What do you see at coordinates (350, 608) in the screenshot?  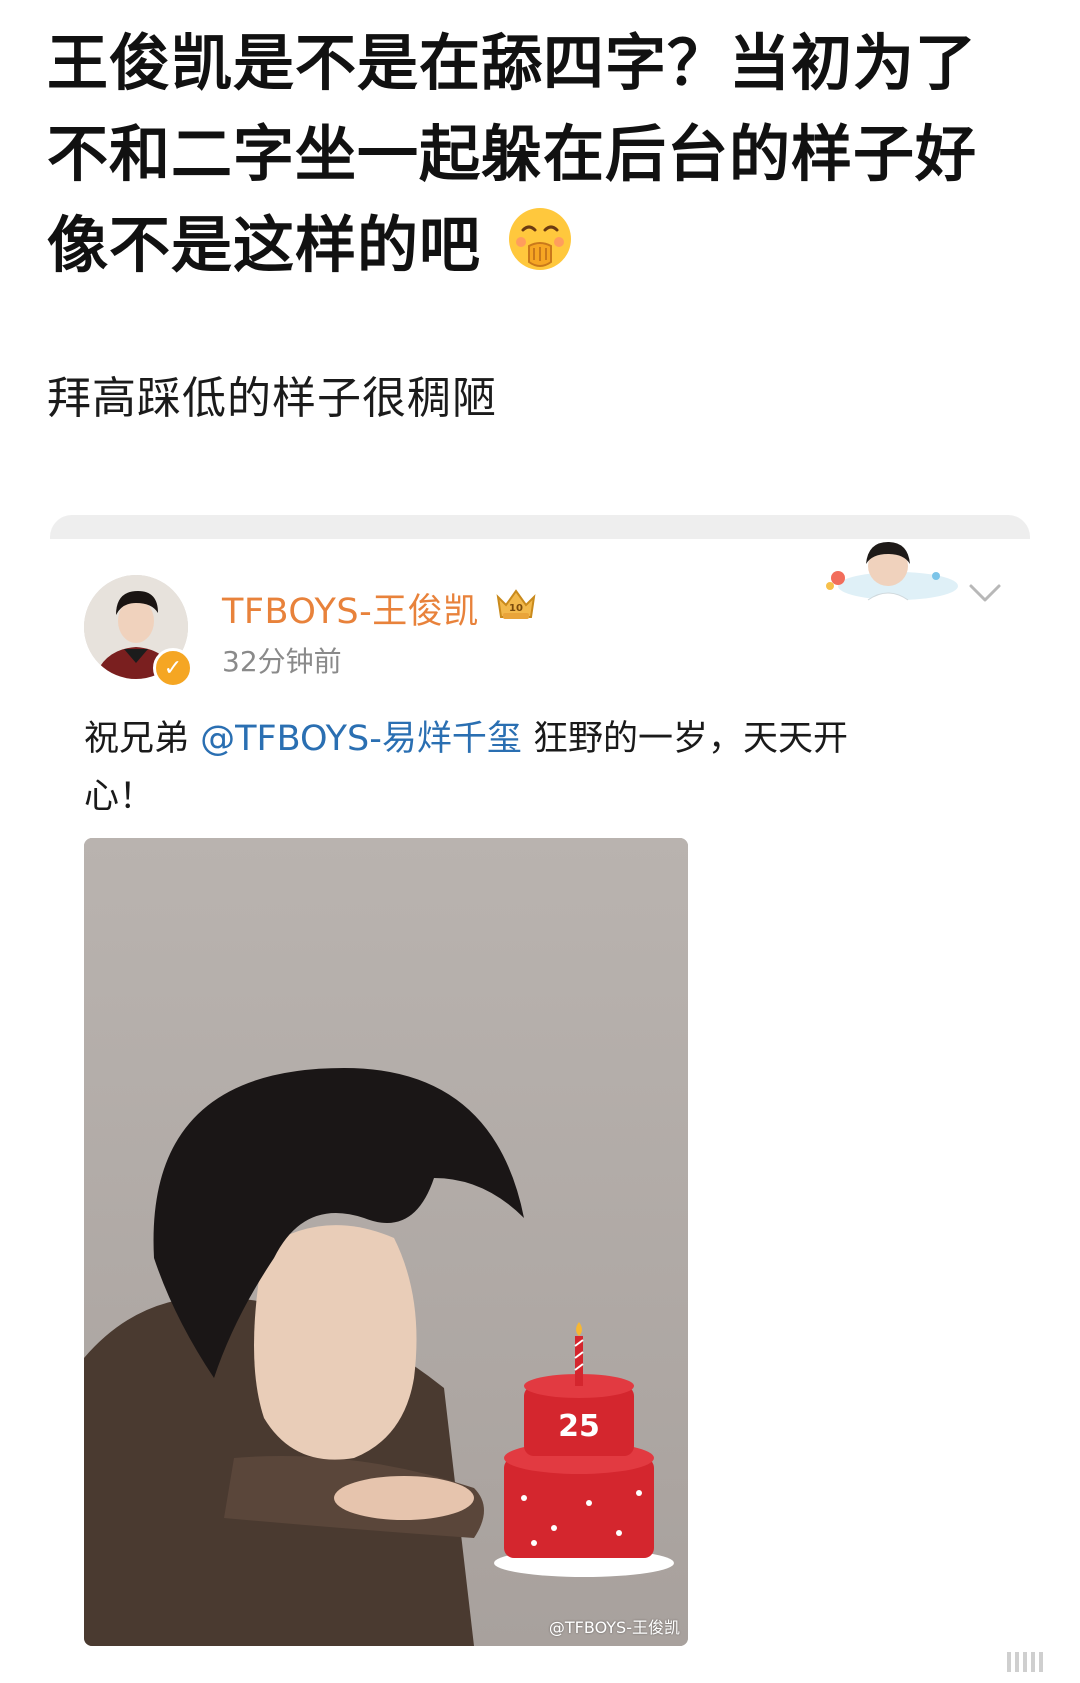 I see `post-username: TFBOYS-王俊凯` at bounding box center [350, 608].